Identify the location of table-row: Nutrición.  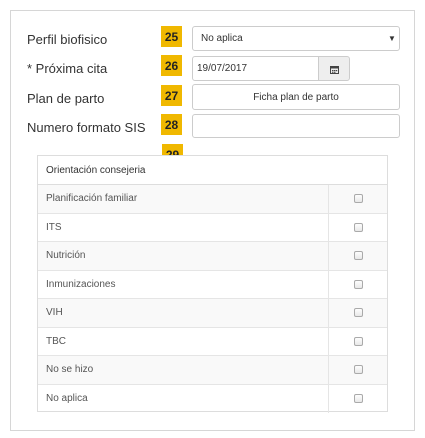
(212, 256).